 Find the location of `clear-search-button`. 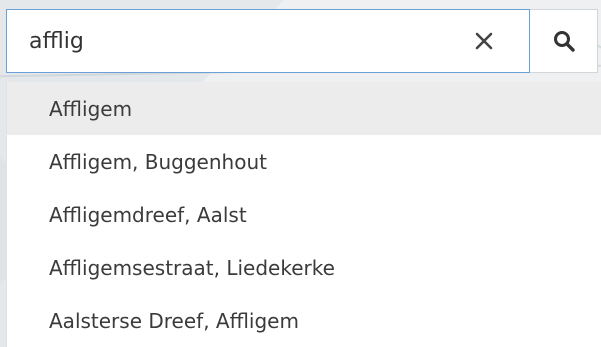

clear-search-button is located at coordinates (484, 41).